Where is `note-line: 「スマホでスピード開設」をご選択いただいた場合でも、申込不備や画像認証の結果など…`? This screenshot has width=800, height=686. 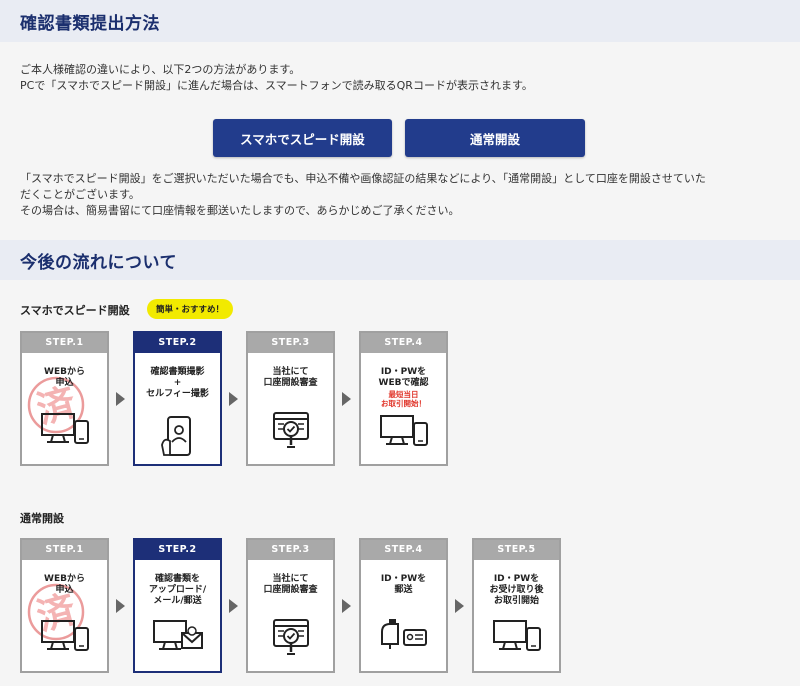 note-line: 「スマホでスピード開設」をご選択いただいた場合でも、申込不備や画像認証の結果など… is located at coordinates (363, 178).